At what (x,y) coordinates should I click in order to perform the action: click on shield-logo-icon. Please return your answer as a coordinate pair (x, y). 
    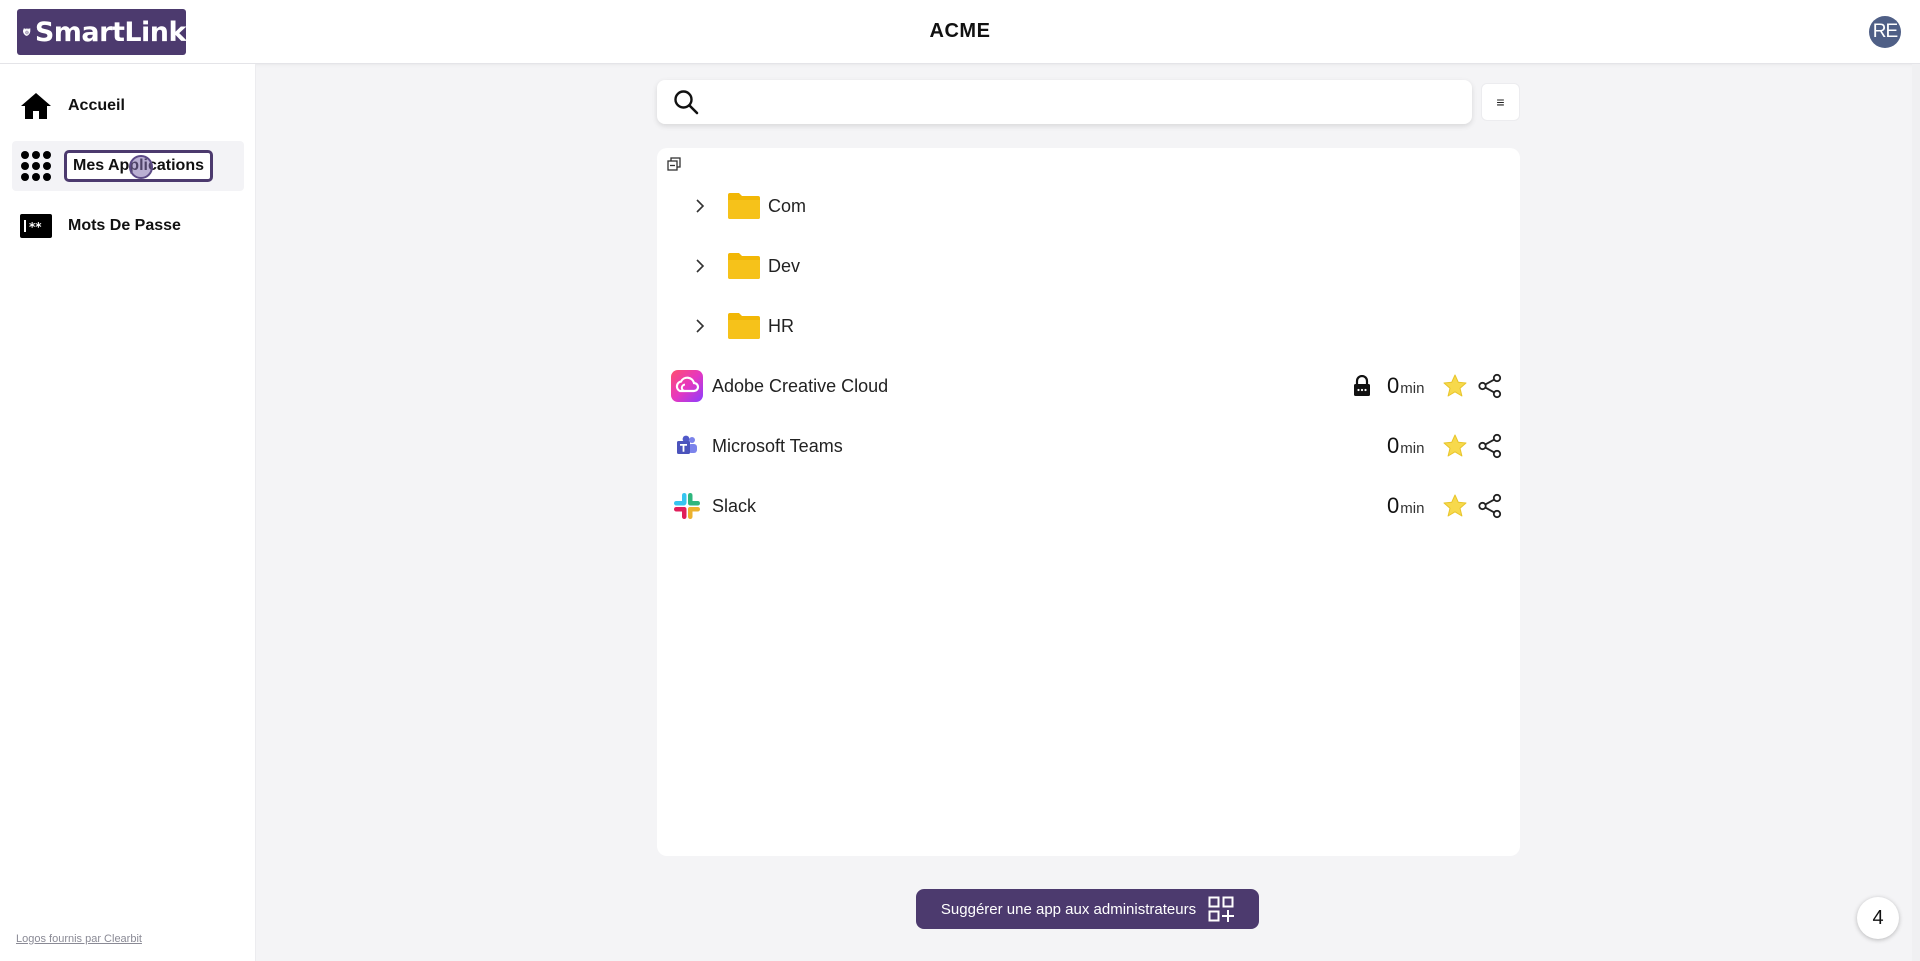
    Looking at the image, I should click on (27, 32).